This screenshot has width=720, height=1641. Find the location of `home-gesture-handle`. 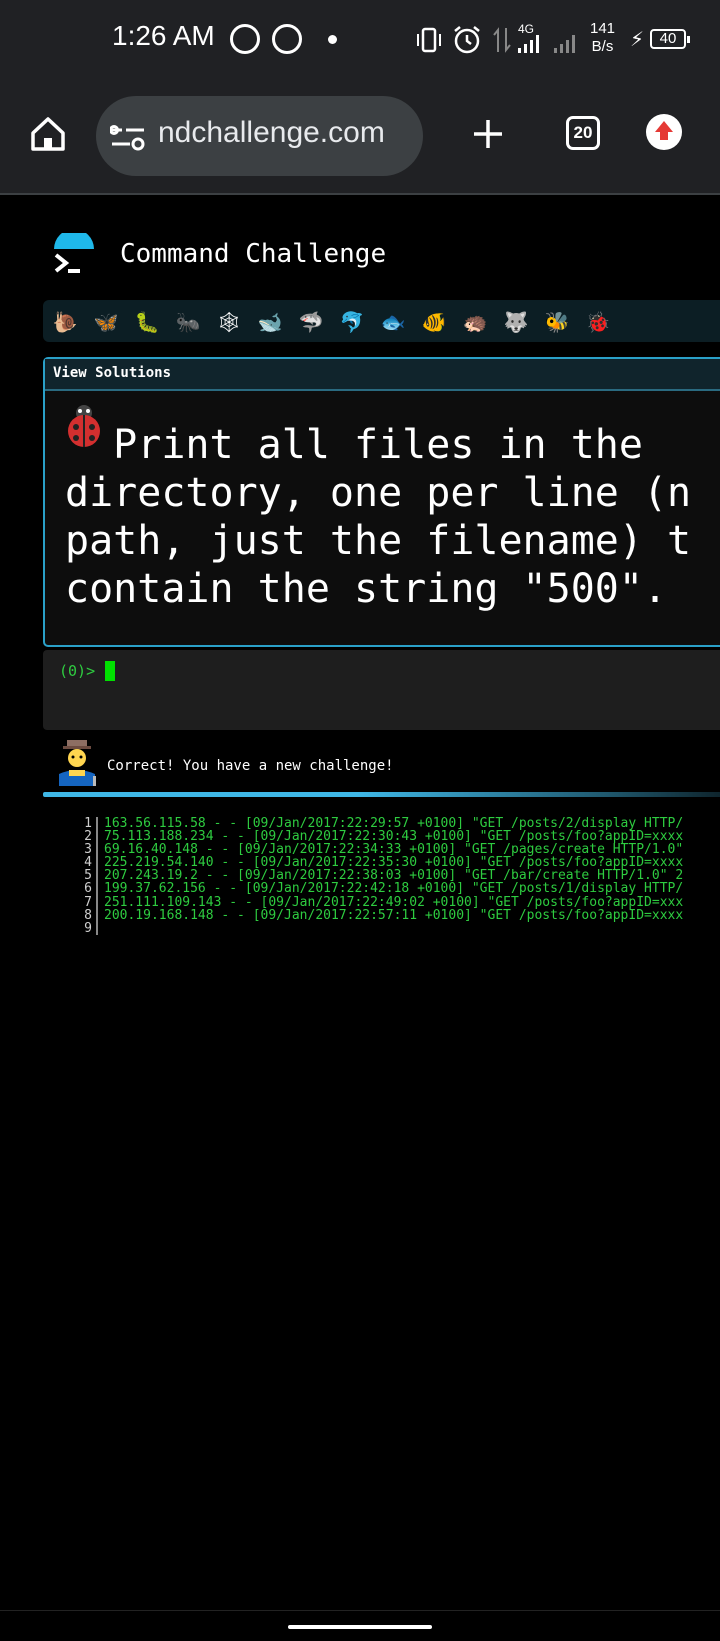

home-gesture-handle is located at coordinates (360, 1627).